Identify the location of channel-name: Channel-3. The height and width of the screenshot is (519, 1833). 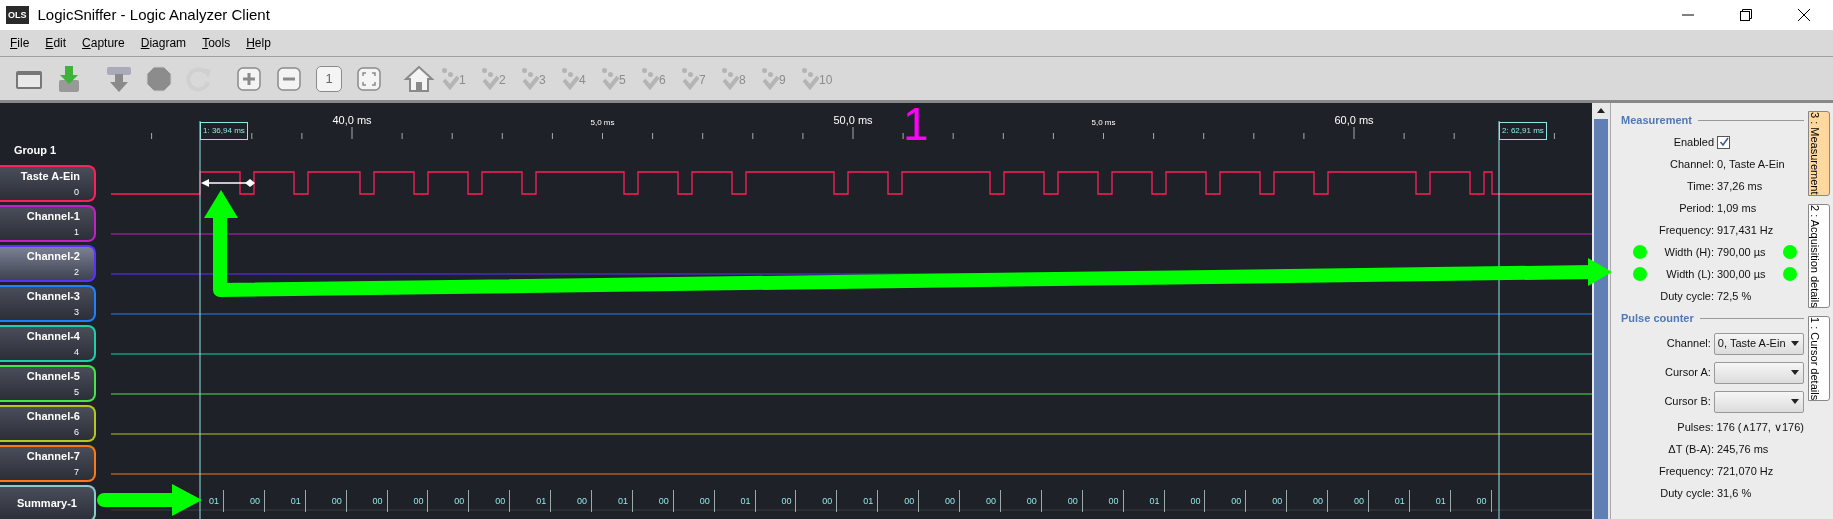
(53, 296).